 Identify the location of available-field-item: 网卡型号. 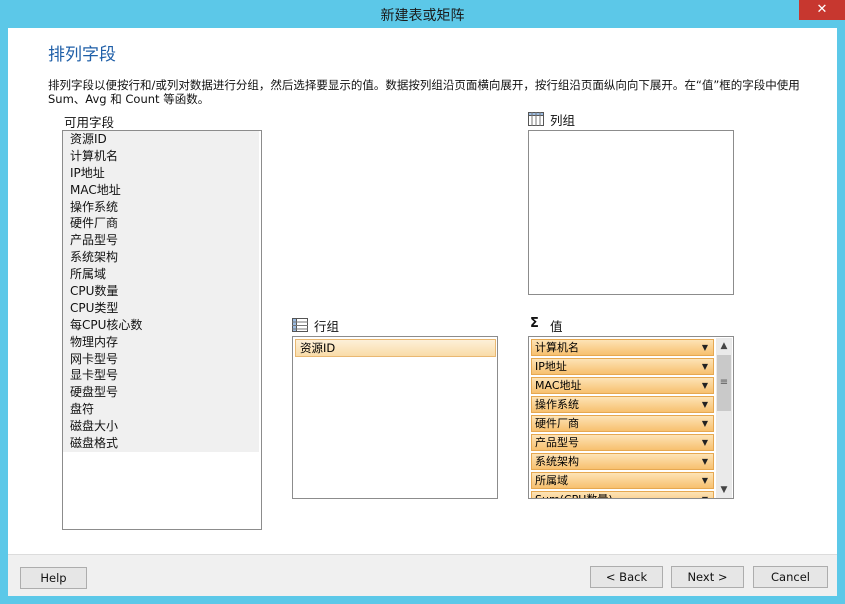
(161, 359).